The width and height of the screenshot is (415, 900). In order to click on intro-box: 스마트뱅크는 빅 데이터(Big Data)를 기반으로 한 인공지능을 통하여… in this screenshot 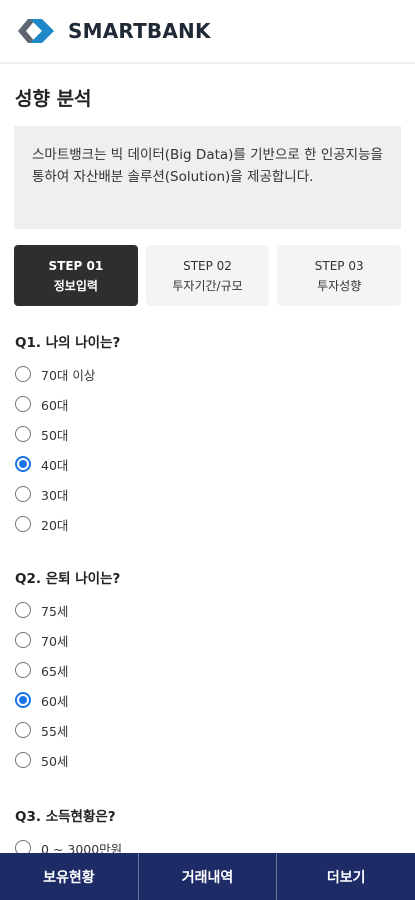, I will do `click(207, 177)`.